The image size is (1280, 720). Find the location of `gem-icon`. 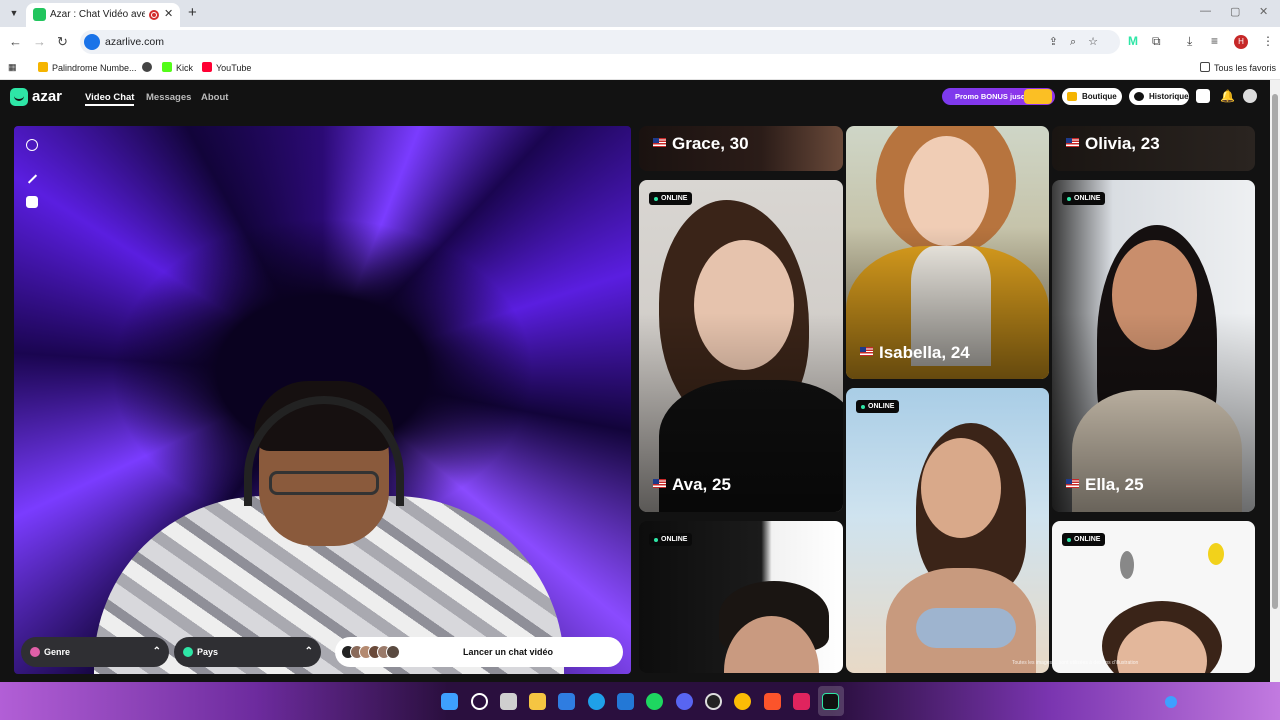

gem-icon is located at coordinates (1038, 96).